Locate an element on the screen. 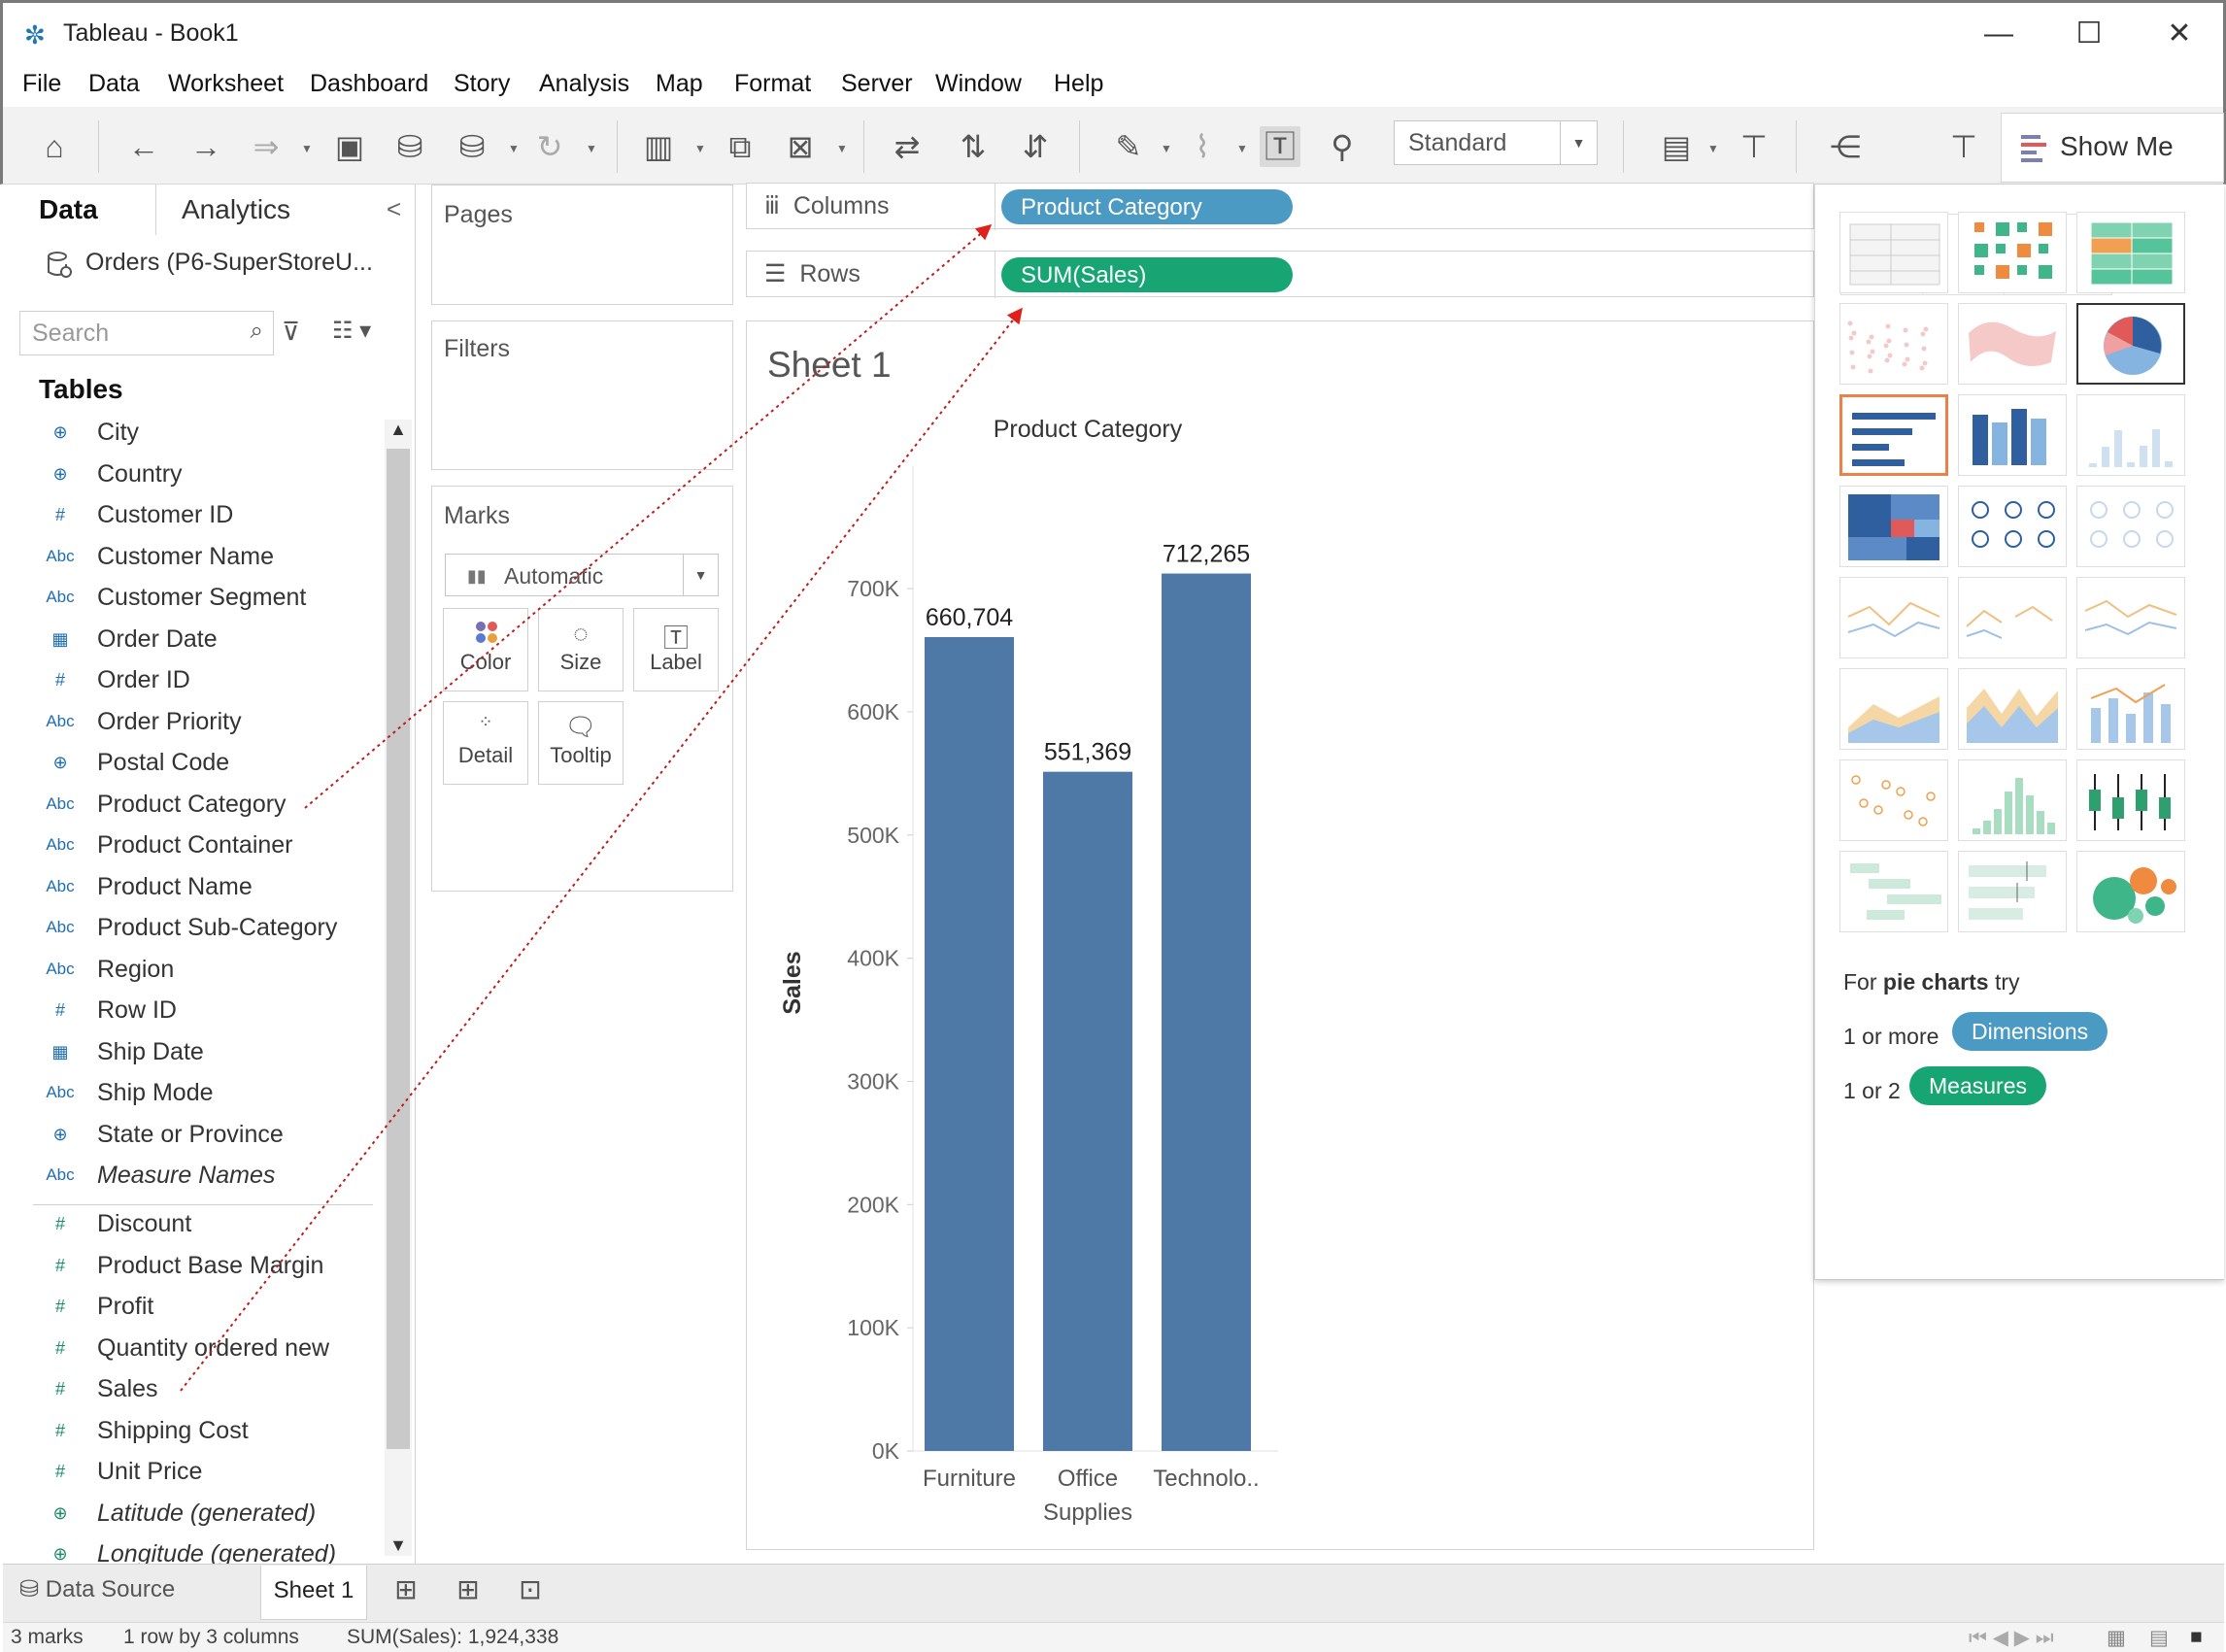 The height and width of the screenshot is (1652, 2226). menu-help: Help is located at coordinates (1078, 84).